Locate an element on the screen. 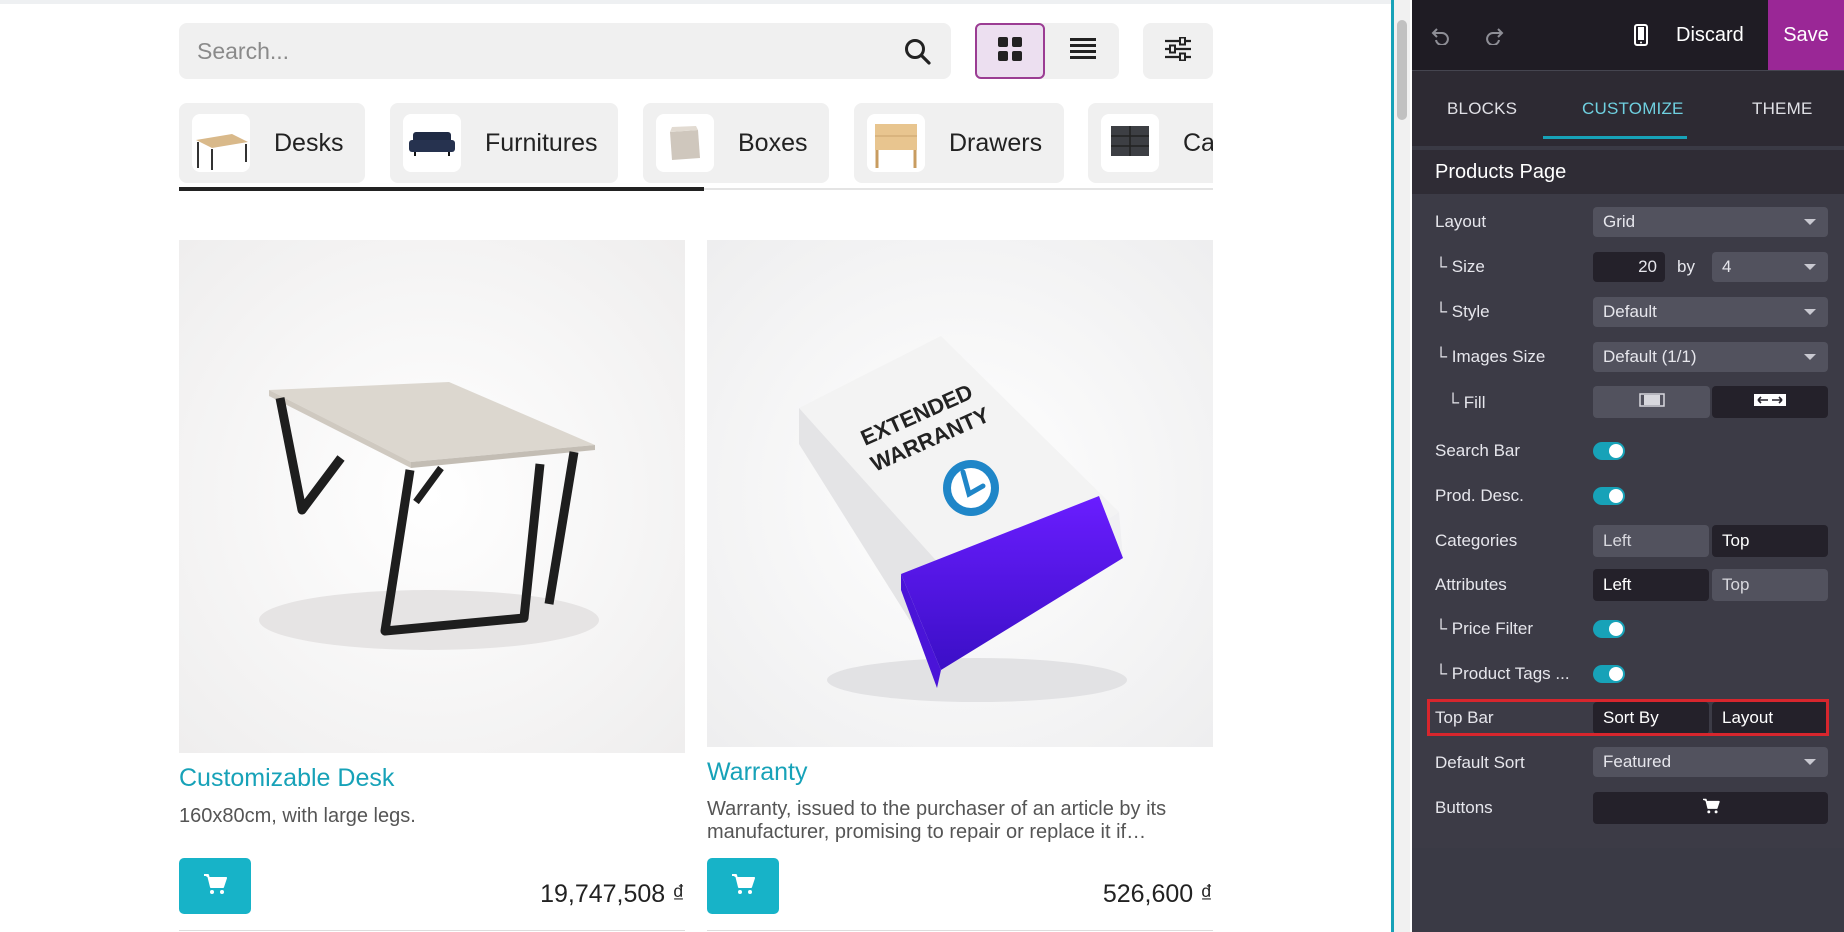 This screenshot has height=932, width=1844. option-label: └ Price Filter is located at coordinates (1484, 628).